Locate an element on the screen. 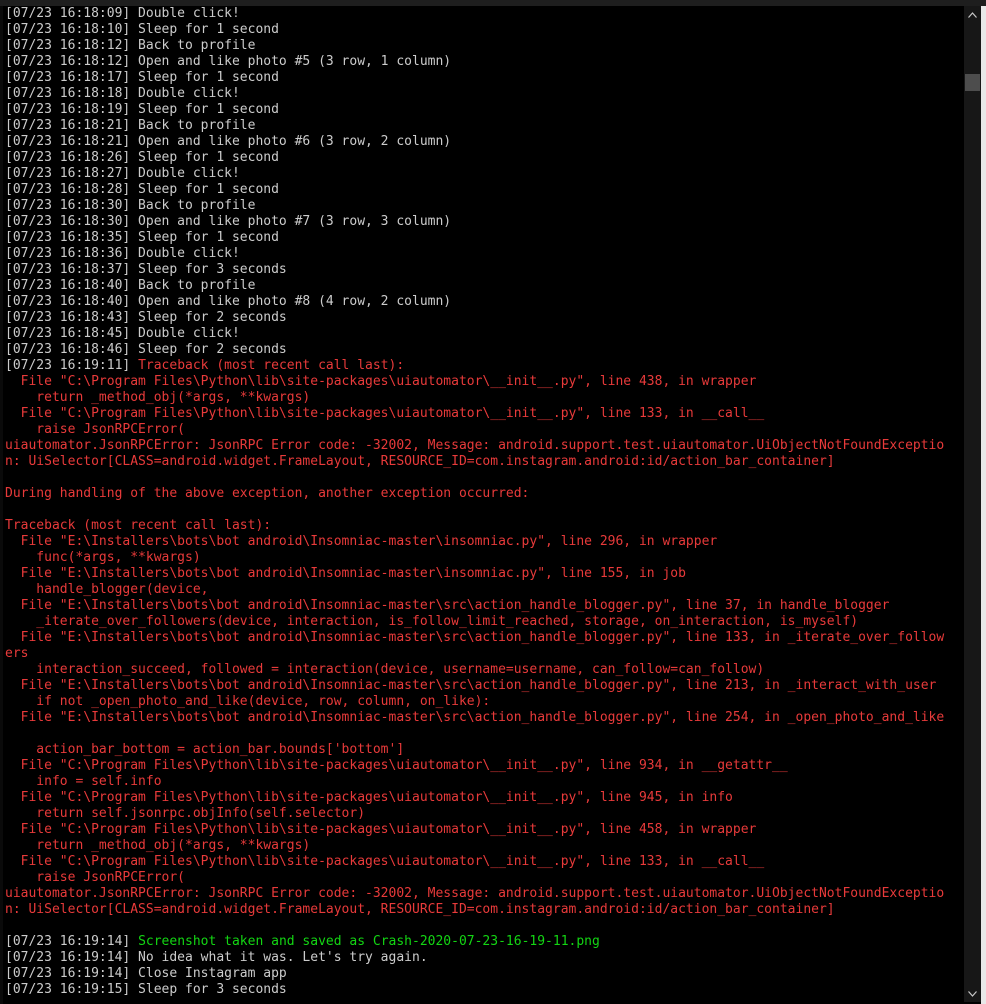 Image resolution: width=986 pixels, height=1004 pixels. log-line: func(*args, **kwargs) is located at coordinates (103, 557).